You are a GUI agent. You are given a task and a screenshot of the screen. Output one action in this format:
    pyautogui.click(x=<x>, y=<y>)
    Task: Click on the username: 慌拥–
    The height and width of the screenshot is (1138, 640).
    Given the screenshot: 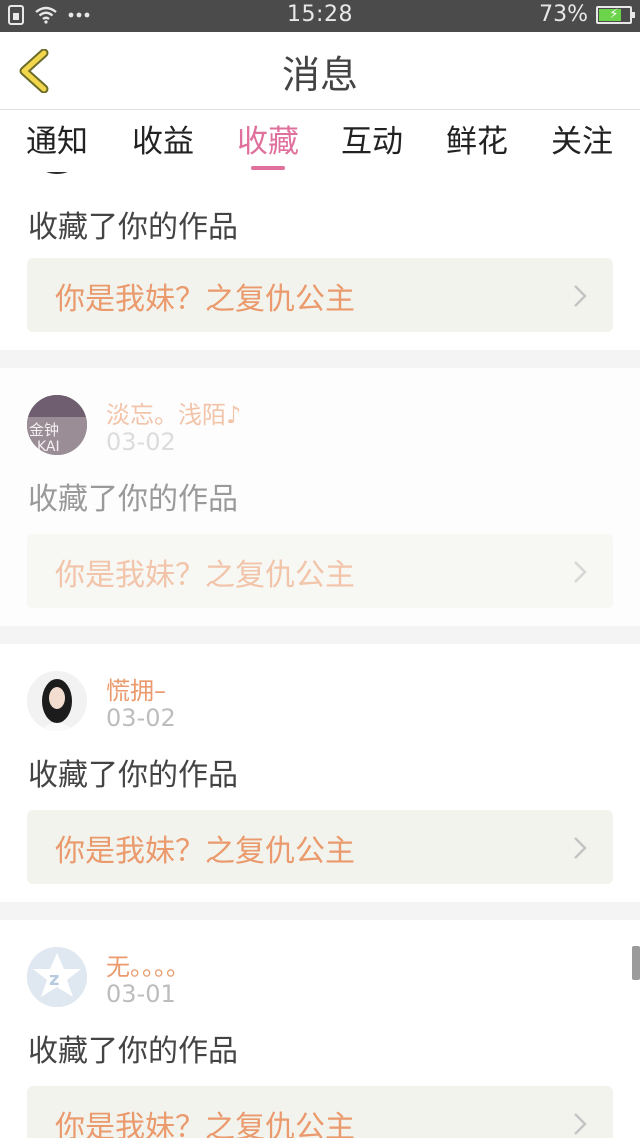 What is the action you would take?
    pyautogui.click(x=136, y=688)
    